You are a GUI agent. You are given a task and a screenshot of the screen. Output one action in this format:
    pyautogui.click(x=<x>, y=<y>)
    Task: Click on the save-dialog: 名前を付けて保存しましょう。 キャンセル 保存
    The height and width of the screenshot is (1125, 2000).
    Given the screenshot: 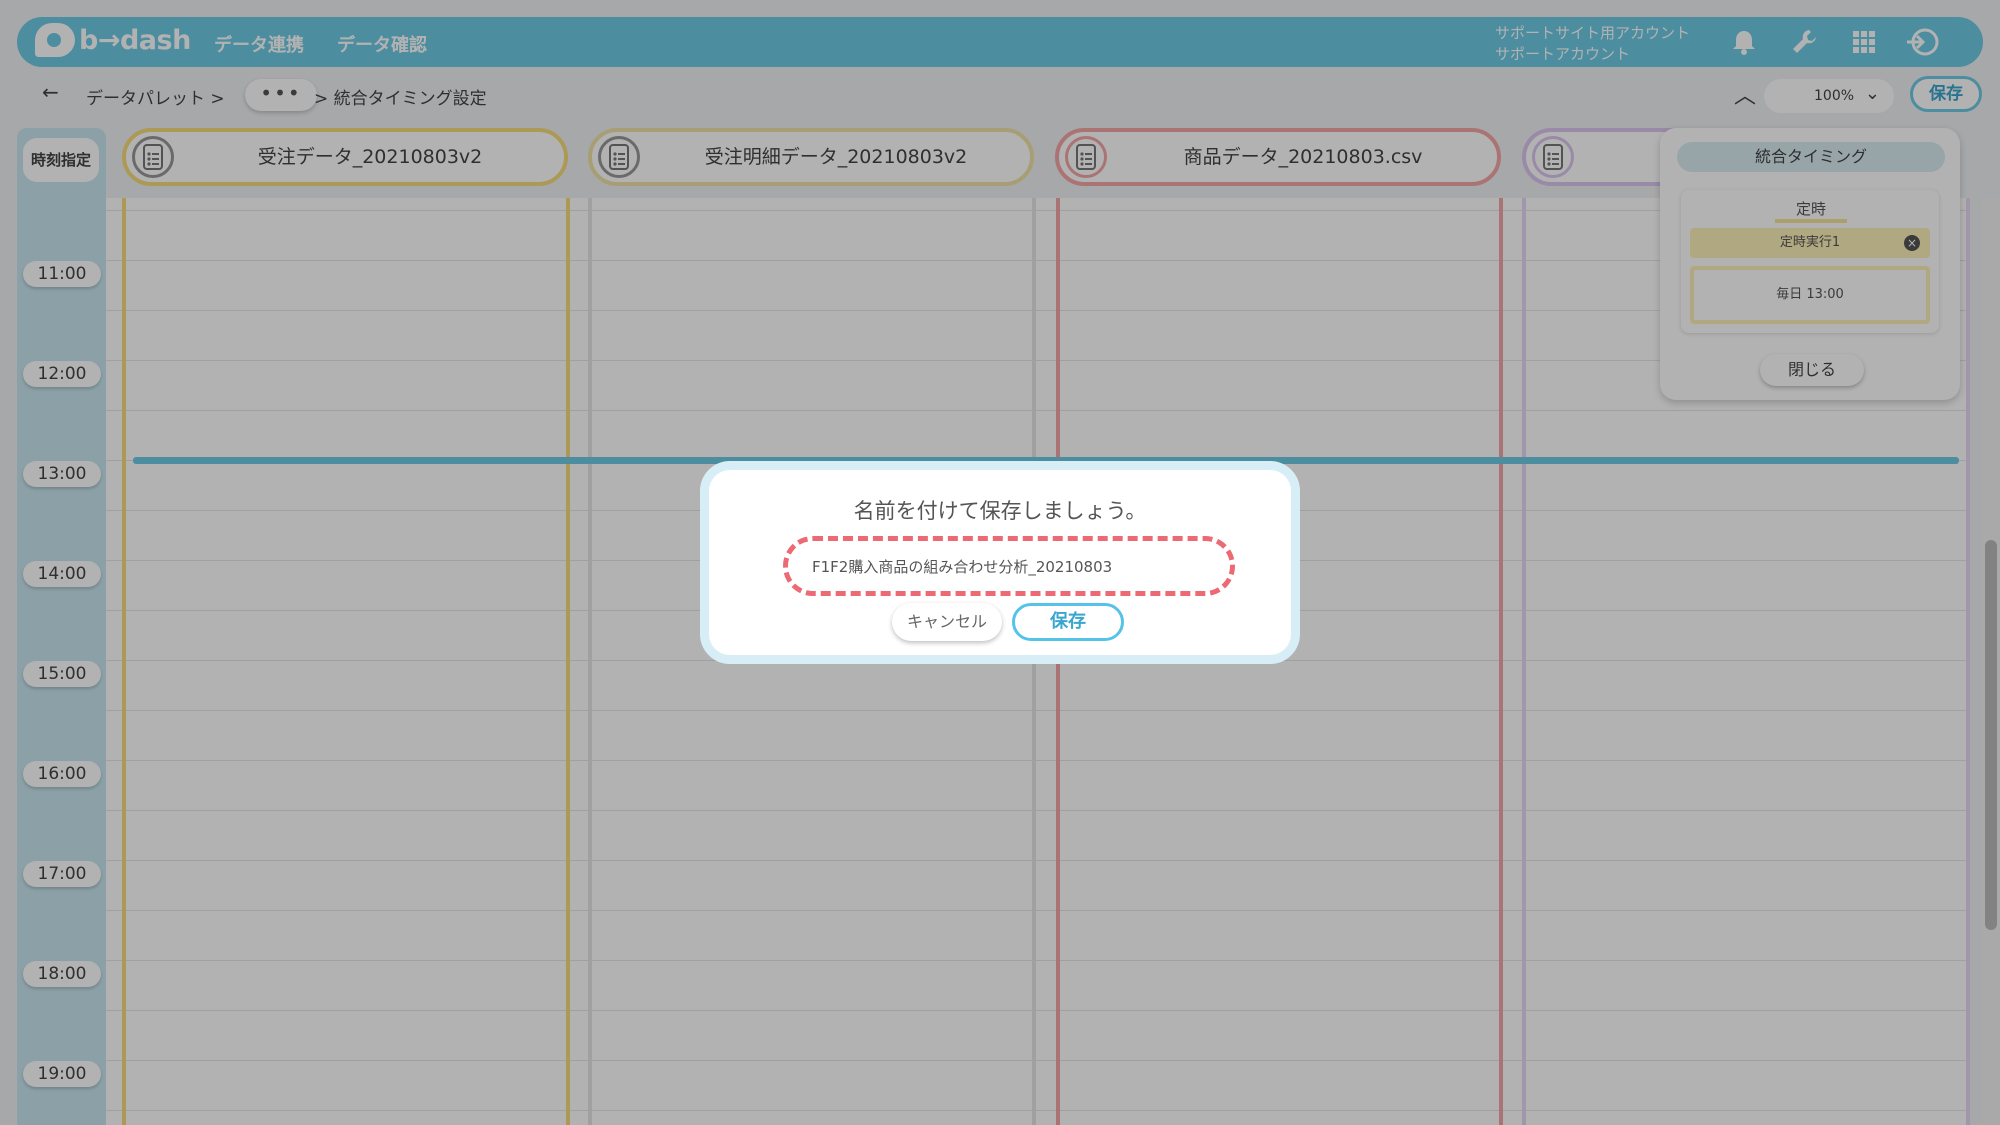 What is the action you would take?
    pyautogui.click(x=1000, y=562)
    